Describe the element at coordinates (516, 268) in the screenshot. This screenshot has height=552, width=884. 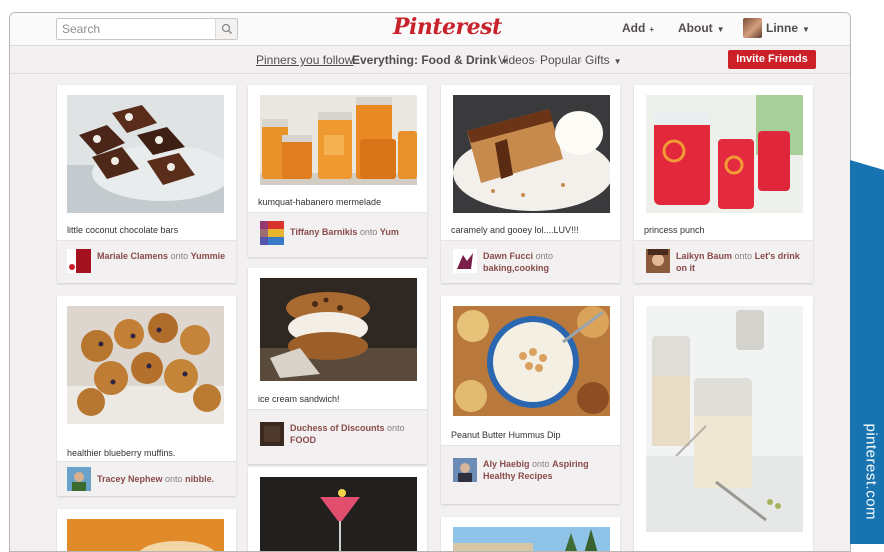
I see `board-name: baking,cooking` at that location.